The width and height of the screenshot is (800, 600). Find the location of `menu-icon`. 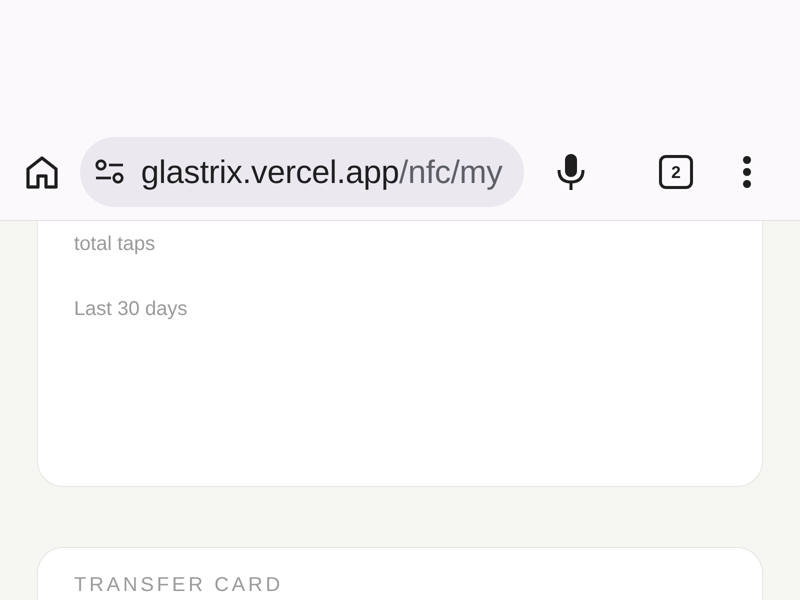

menu-icon is located at coordinates (747, 172).